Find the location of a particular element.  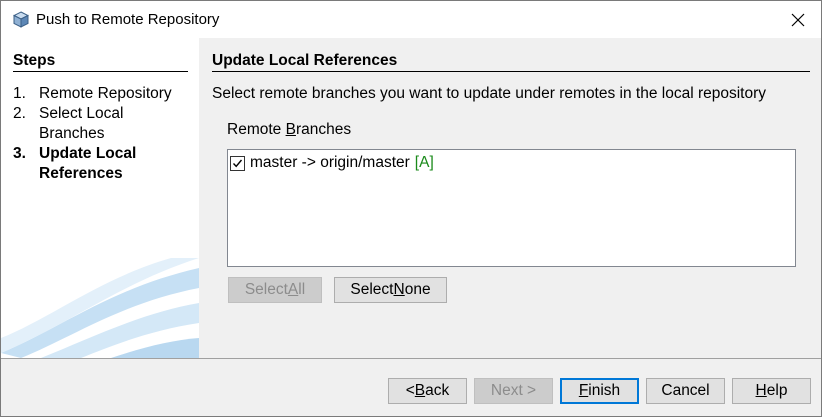

branch-name: master -> origin/master is located at coordinates (330, 162).